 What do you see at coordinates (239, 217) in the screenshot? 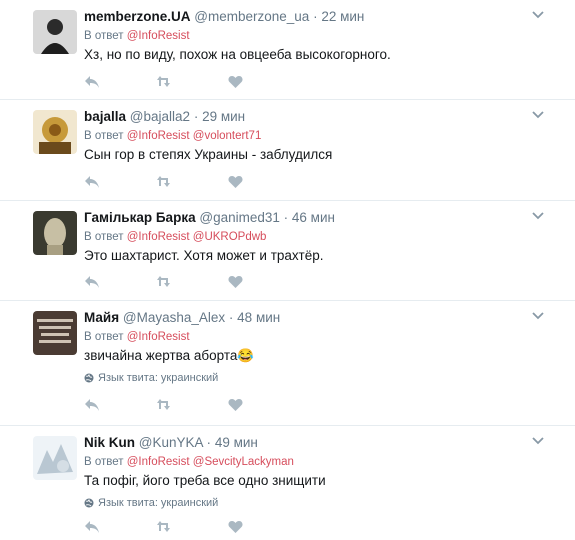
I see `username: @ganimed31` at bounding box center [239, 217].